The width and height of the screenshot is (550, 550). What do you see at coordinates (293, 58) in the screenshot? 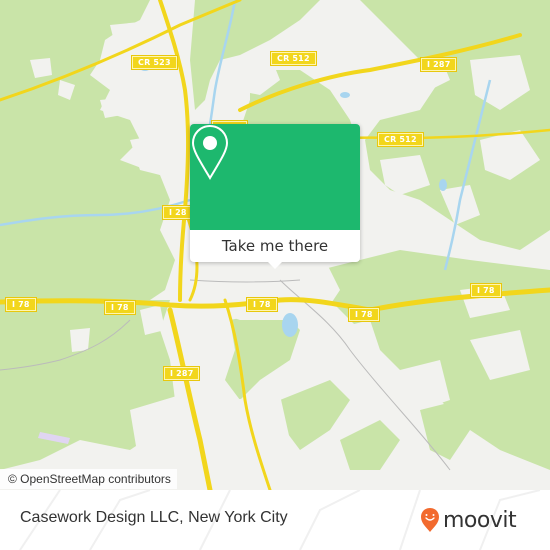
I see `road-label-cr512-north: CR 512` at bounding box center [293, 58].